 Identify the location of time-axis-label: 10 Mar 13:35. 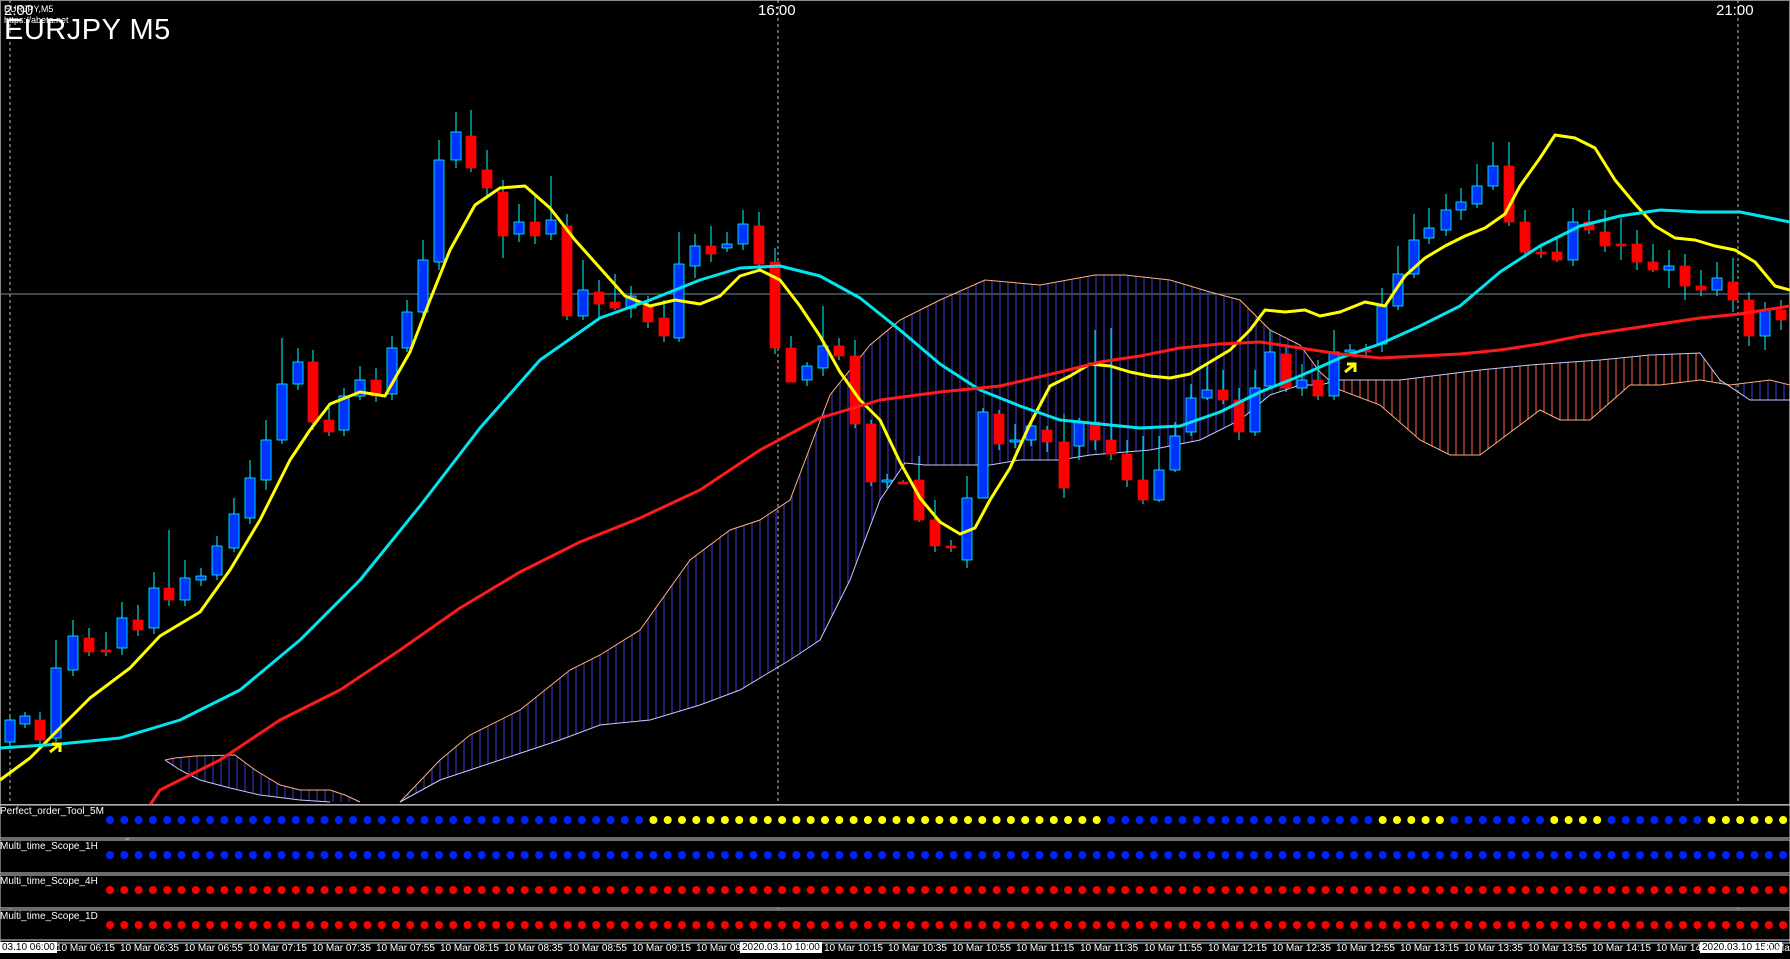
(1493, 948).